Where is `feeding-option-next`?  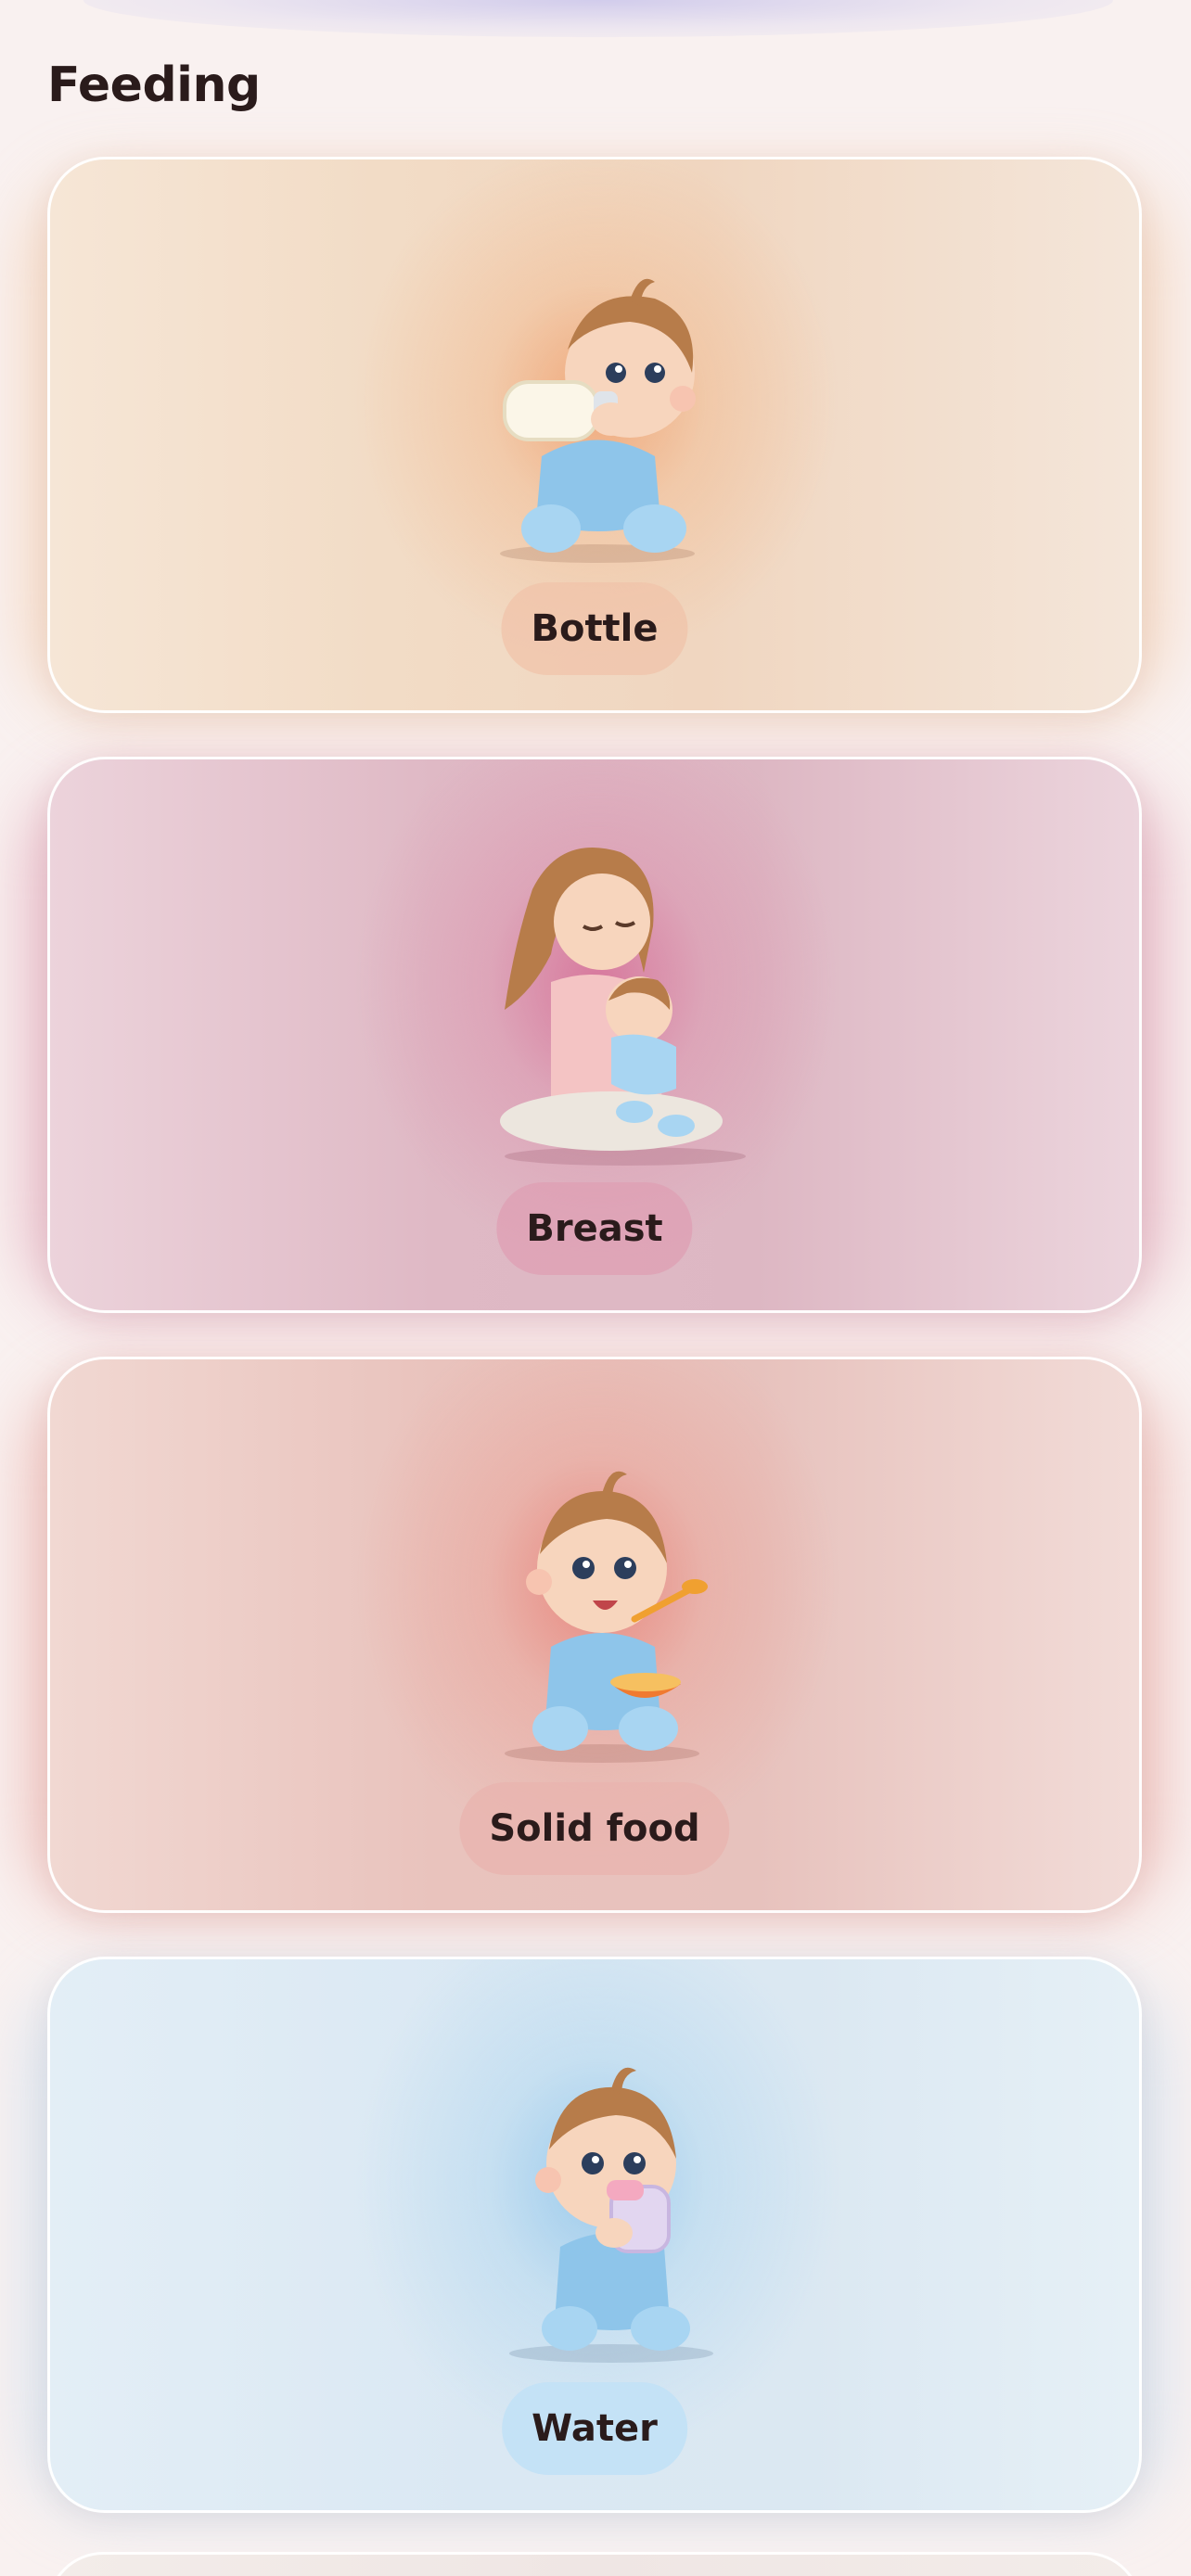 feeding-option-next is located at coordinates (594, 2564).